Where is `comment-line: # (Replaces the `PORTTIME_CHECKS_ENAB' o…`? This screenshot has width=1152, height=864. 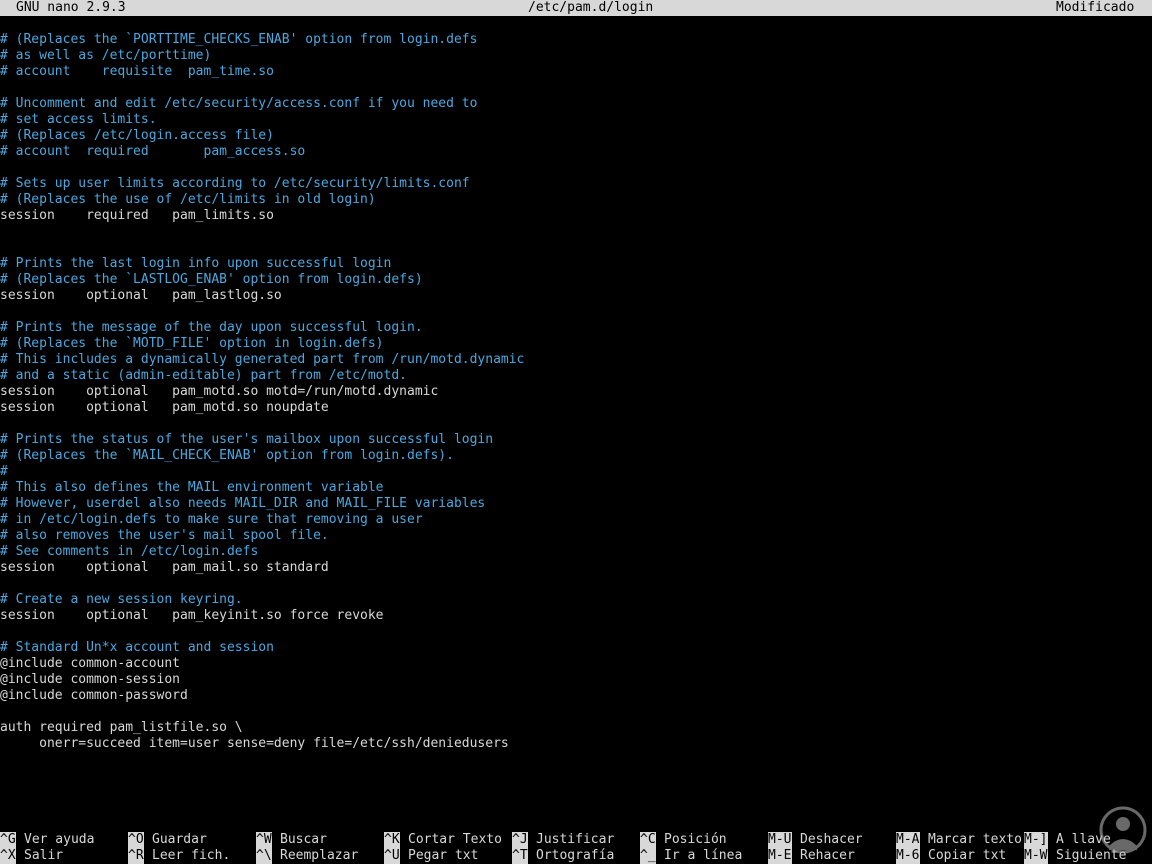
comment-line: # (Replaces the `PORTTIME_CHECKS_ENAB' o… is located at coordinates (576, 40).